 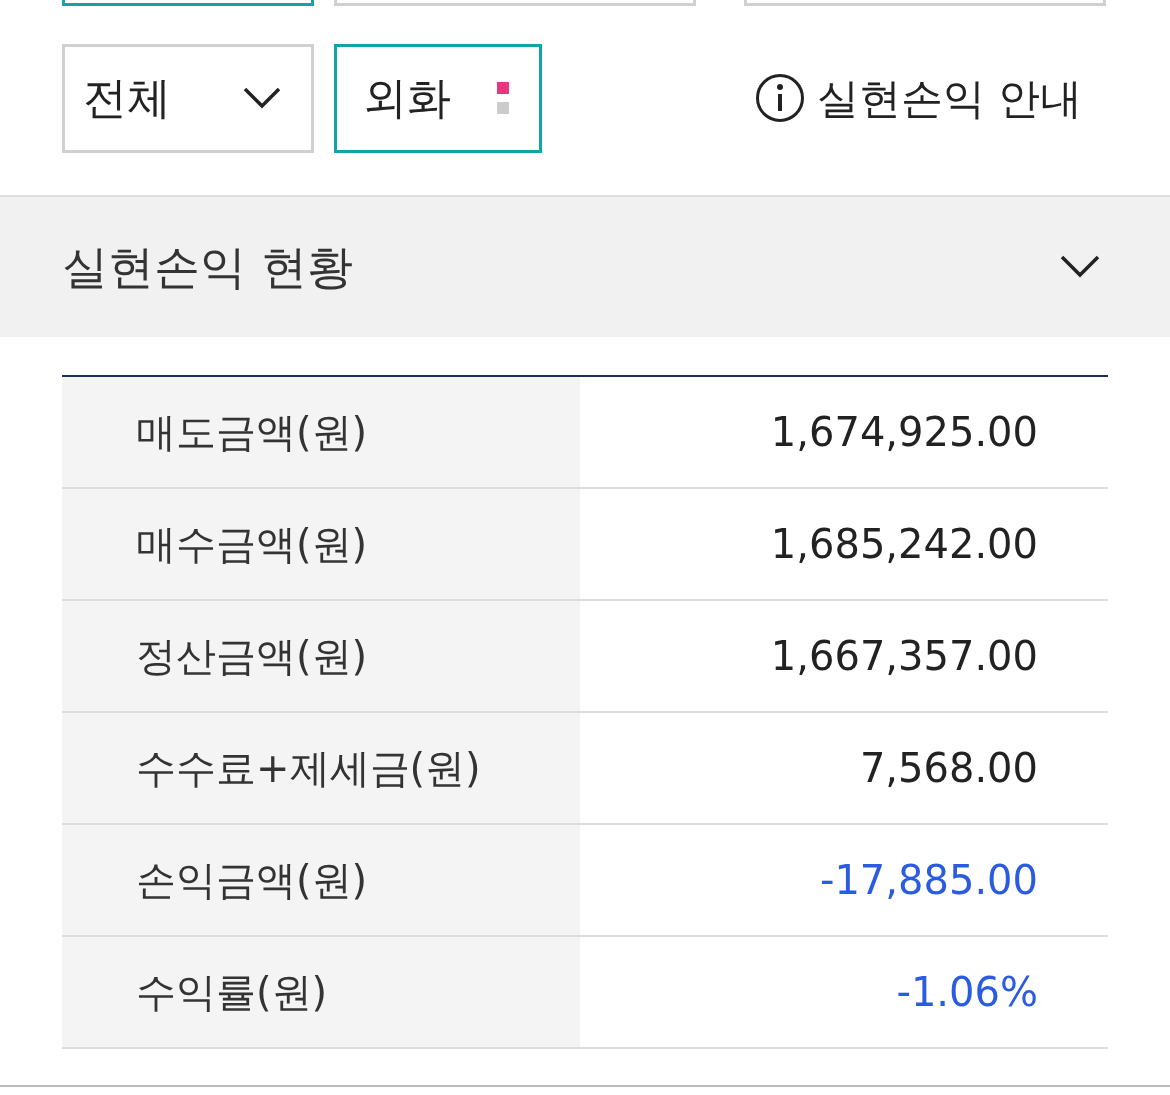 I want to click on dots-icon, so click(x=503, y=98).